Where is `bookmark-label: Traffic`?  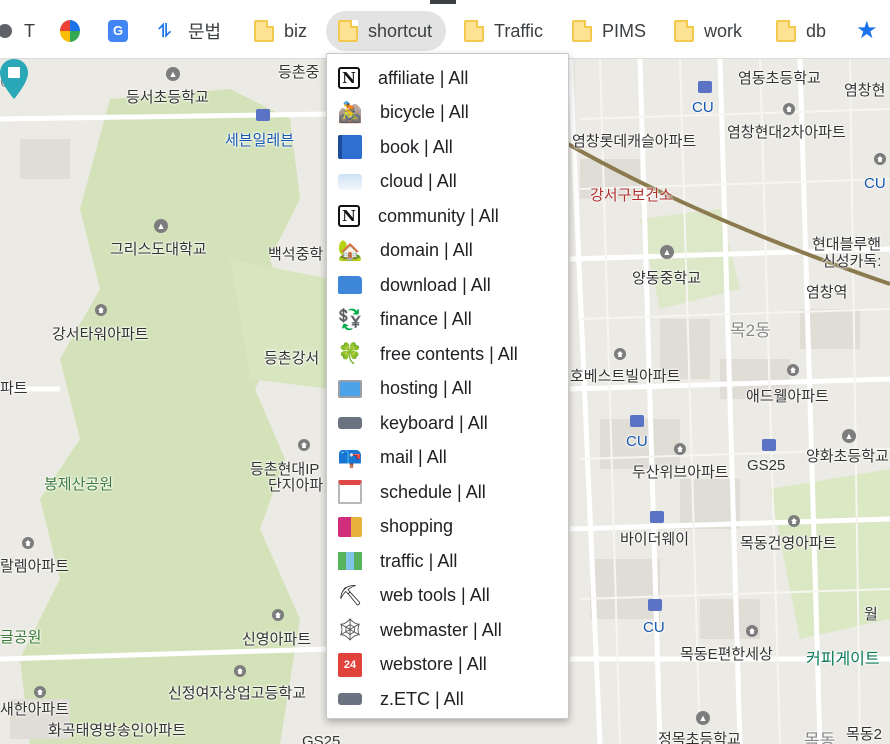
bookmark-label: Traffic is located at coordinates (519, 30).